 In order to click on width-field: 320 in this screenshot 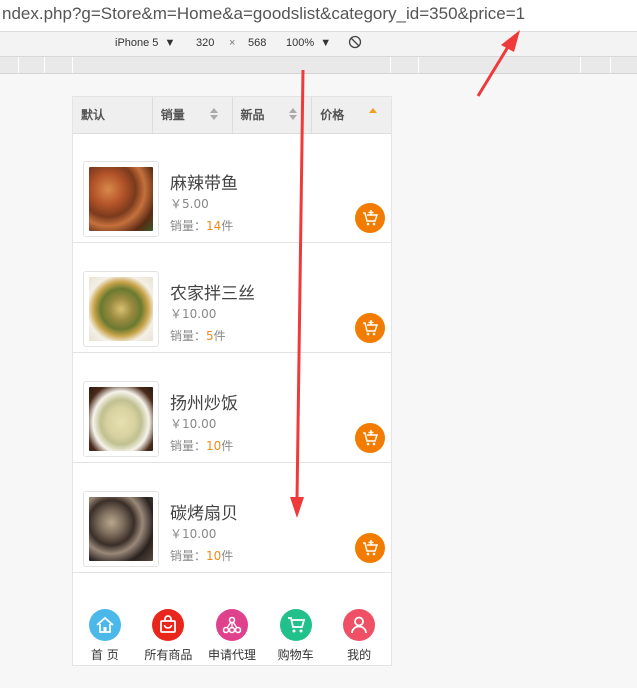, I will do `click(205, 43)`.